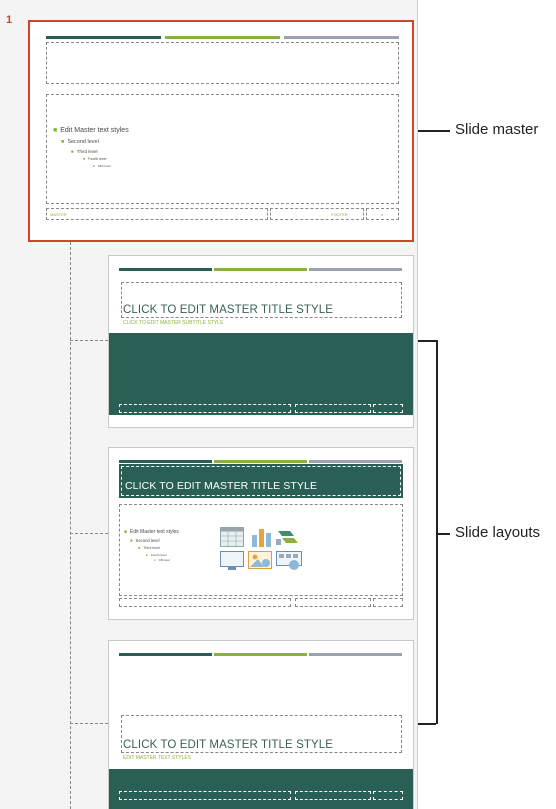 The height and width of the screenshot is (809, 556). Describe the element at coordinates (232, 561) in the screenshot. I see `insert-picture-icon` at that location.